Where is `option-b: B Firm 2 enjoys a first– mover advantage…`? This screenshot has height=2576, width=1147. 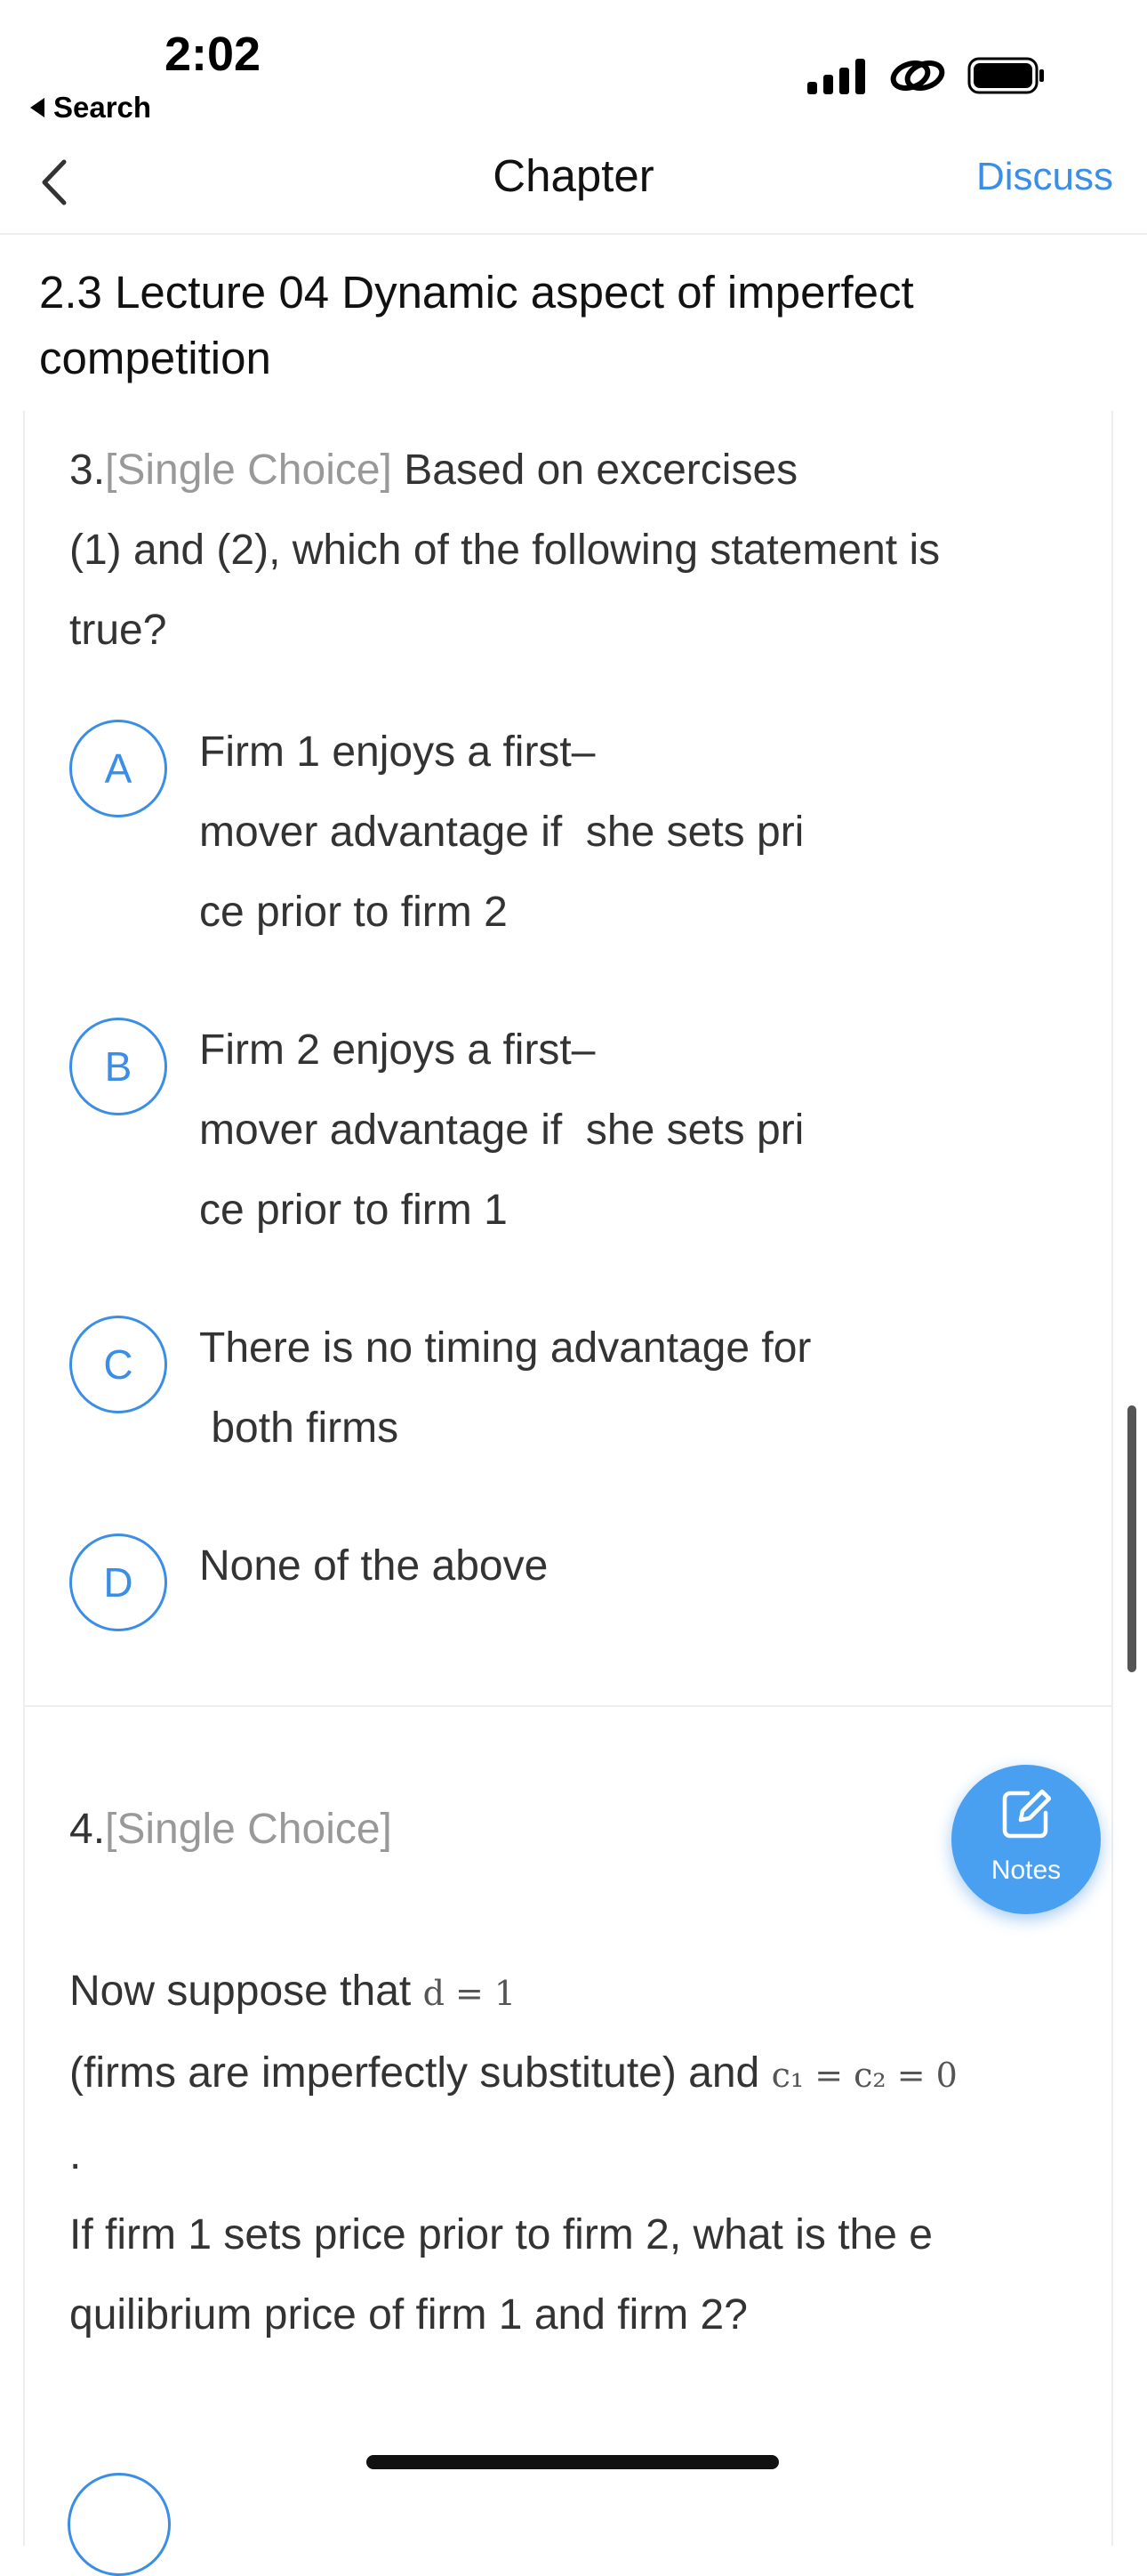 option-b: B Firm 2 enjoys a first– mover advantage… is located at coordinates (580, 1138).